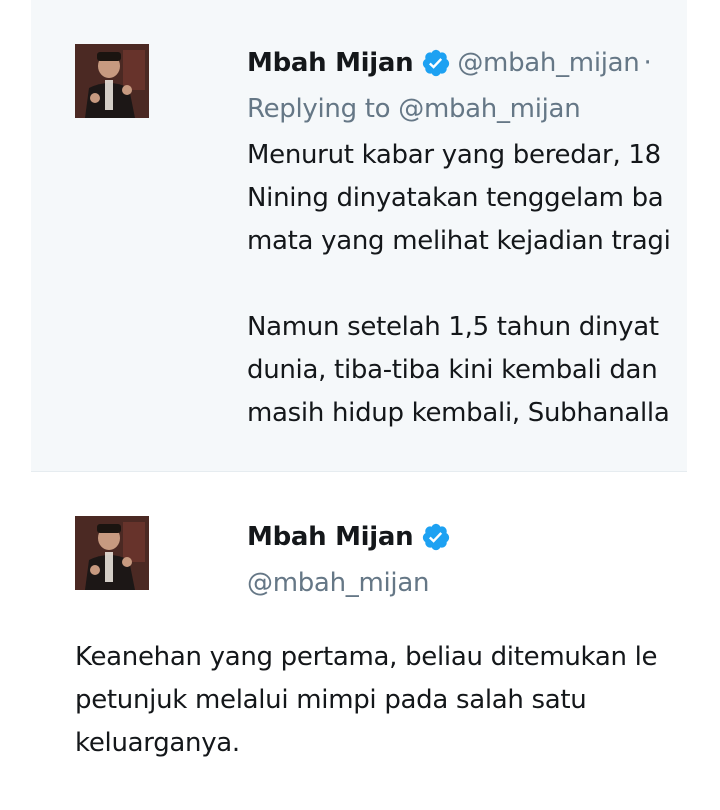  What do you see at coordinates (157, 743) in the screenshot?
I see `tweet-text-line: keluarganya.` at bounding box center [157, 743].